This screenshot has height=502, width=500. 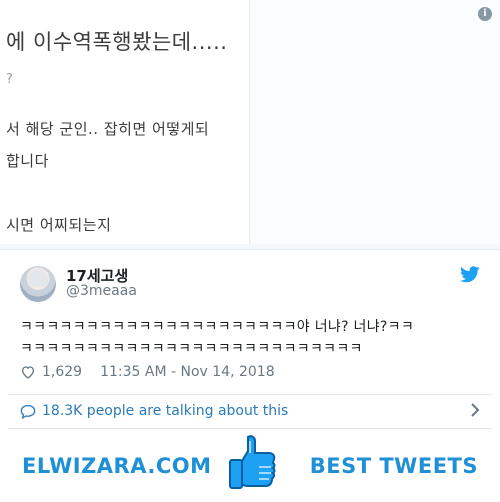 What do you see at coordinates (470, 274) in the screenshot?
I see `twitter-bird-icon` at bounding box center [470, 274].